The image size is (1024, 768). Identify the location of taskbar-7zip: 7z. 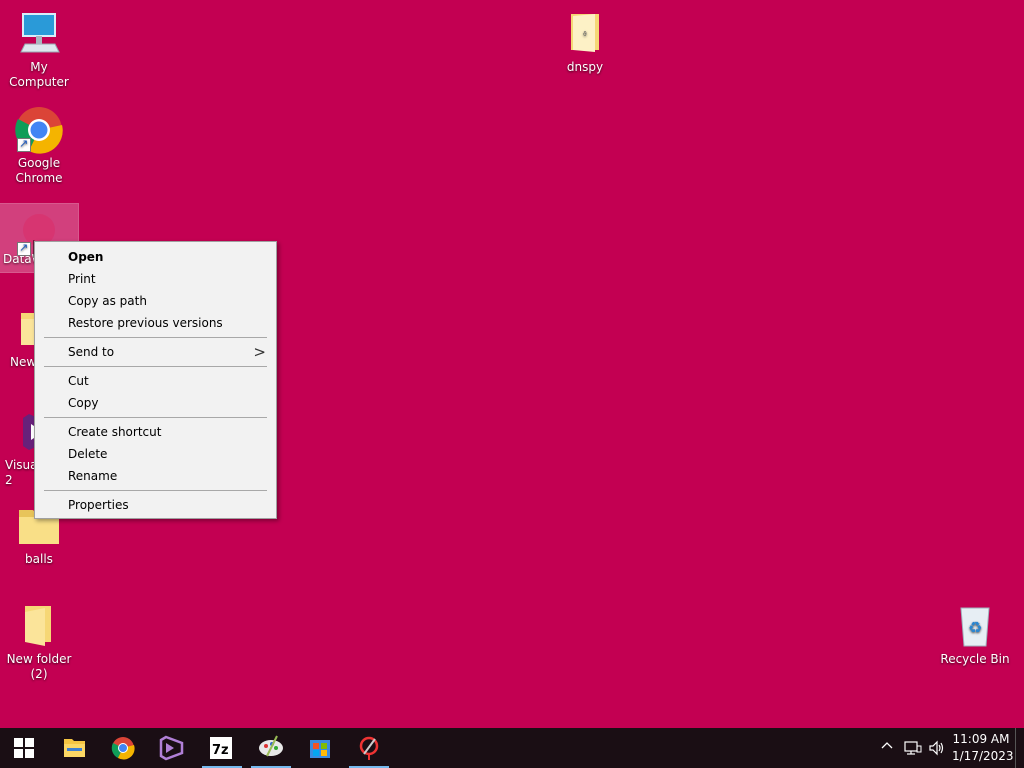
(222, 748).